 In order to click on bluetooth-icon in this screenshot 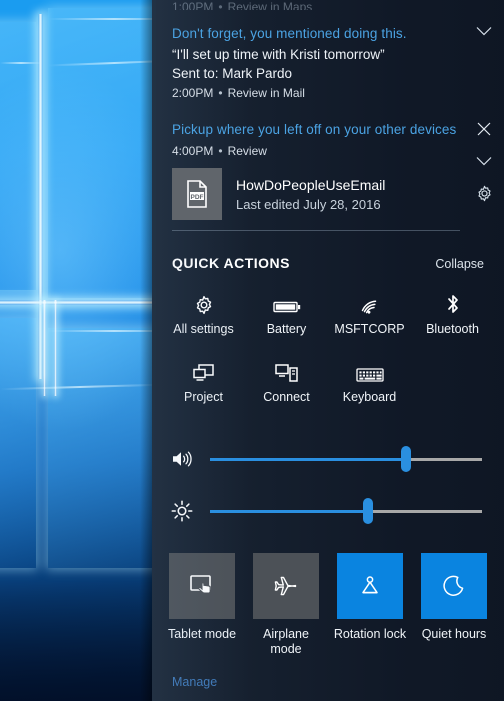, I will do `click(453, 304)`.